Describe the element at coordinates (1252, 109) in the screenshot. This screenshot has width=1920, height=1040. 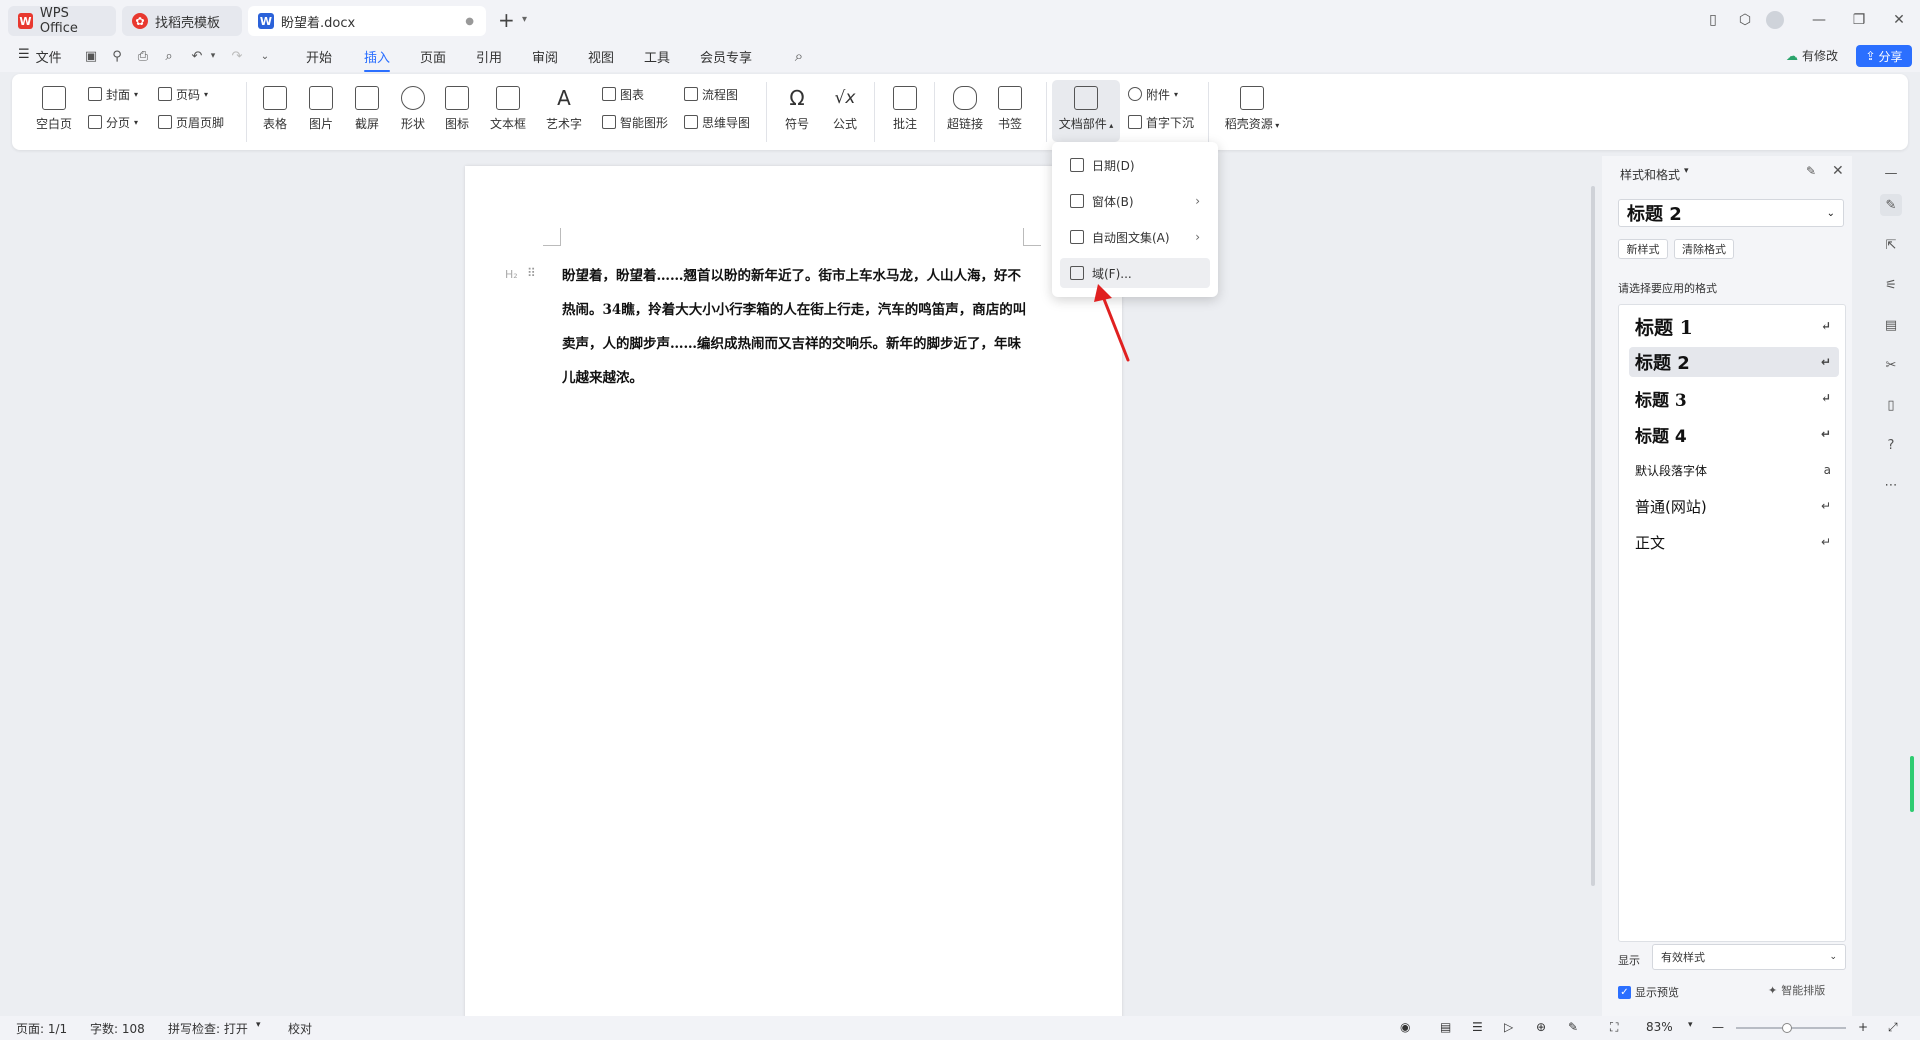
I see `resources-button: 稻壳资源 ▾` at that location.